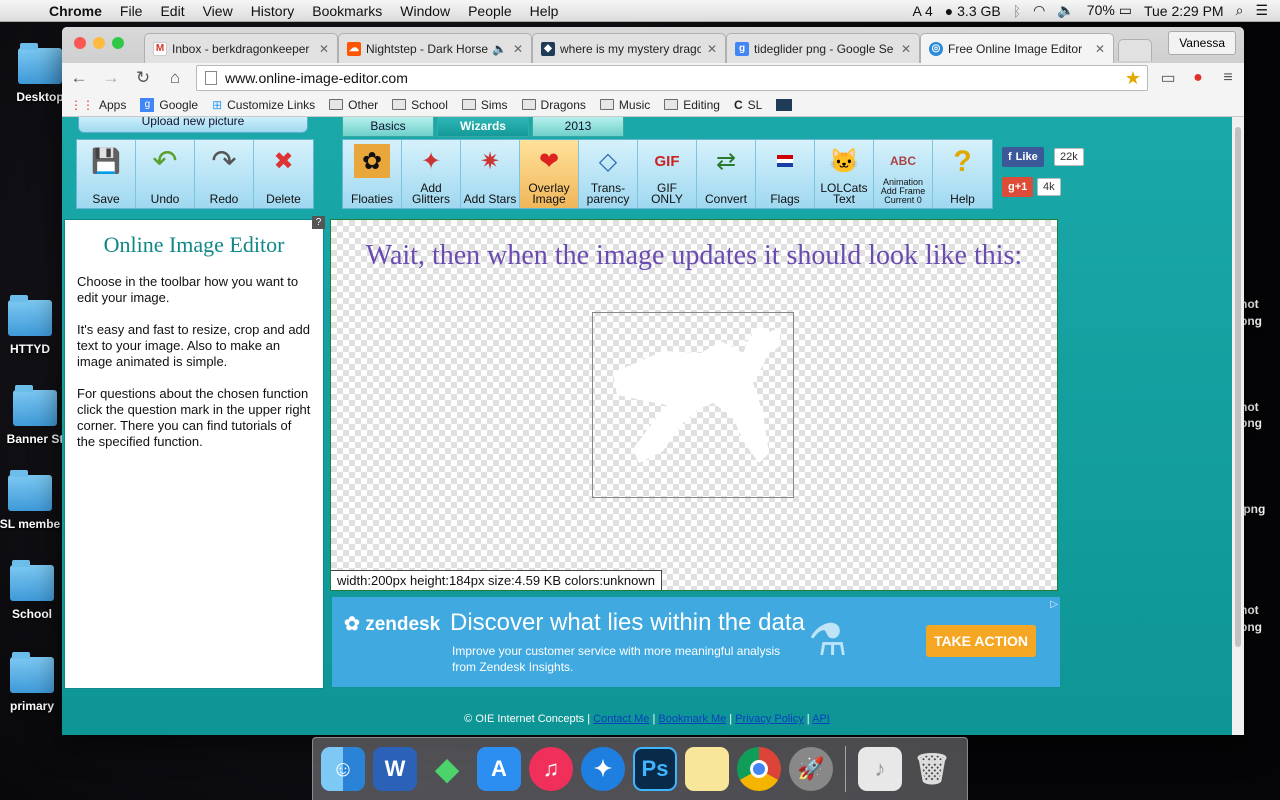  What do you see at coordinates (544, 11) in the screenshot?
I see `menu-help: Help` at bounding box center [544, 11].